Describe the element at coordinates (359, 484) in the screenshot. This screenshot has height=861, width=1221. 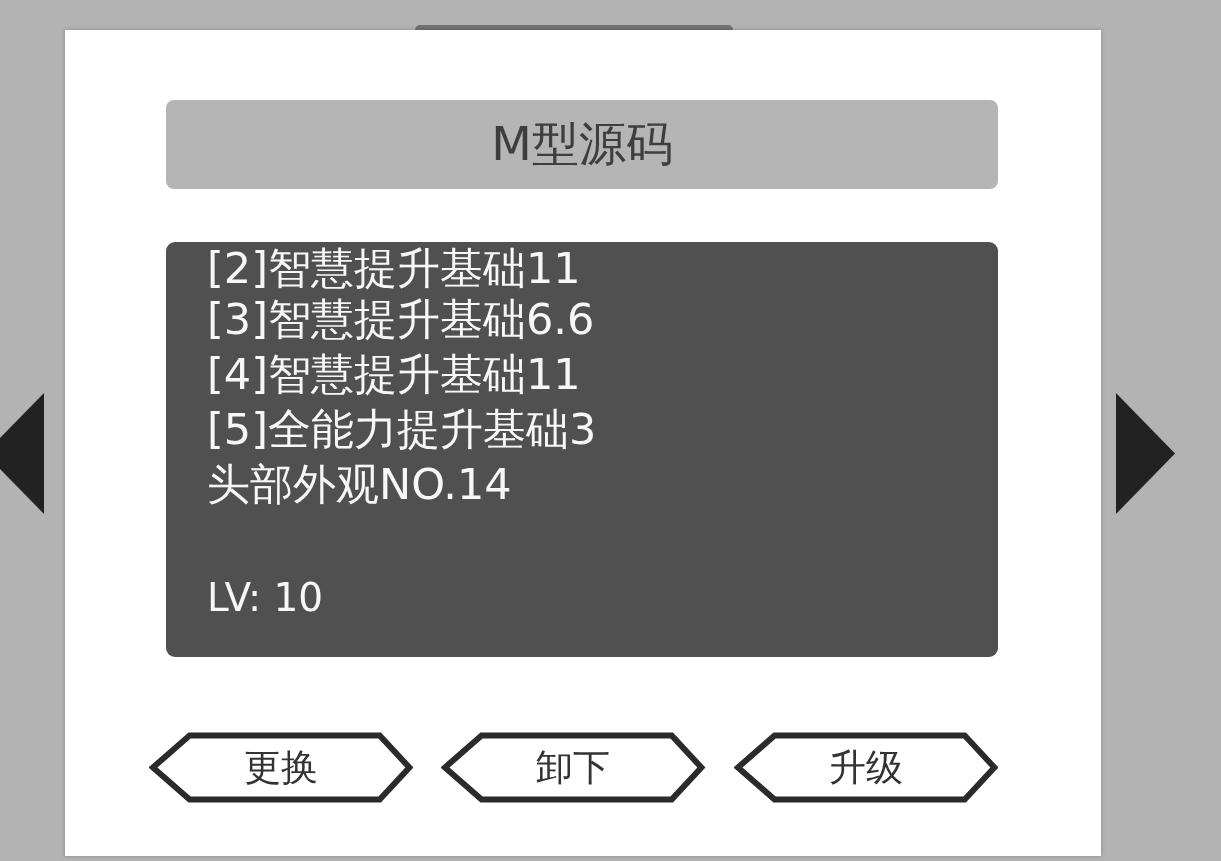
I see `stat-line: 头部外观NO.14` at that location.